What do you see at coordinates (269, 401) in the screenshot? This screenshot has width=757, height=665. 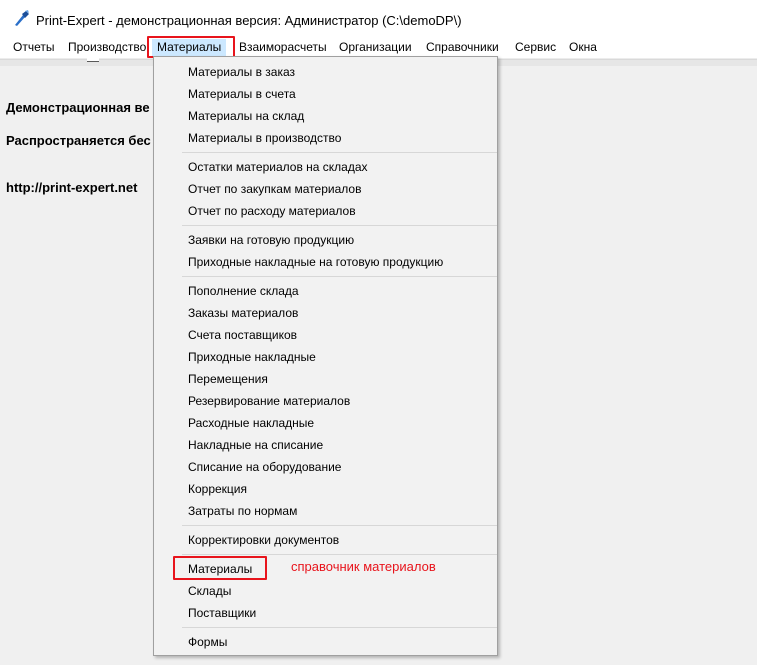 I see `menu-item-material-reservation: Резервирование материалов` at bounding box center [269, 401].